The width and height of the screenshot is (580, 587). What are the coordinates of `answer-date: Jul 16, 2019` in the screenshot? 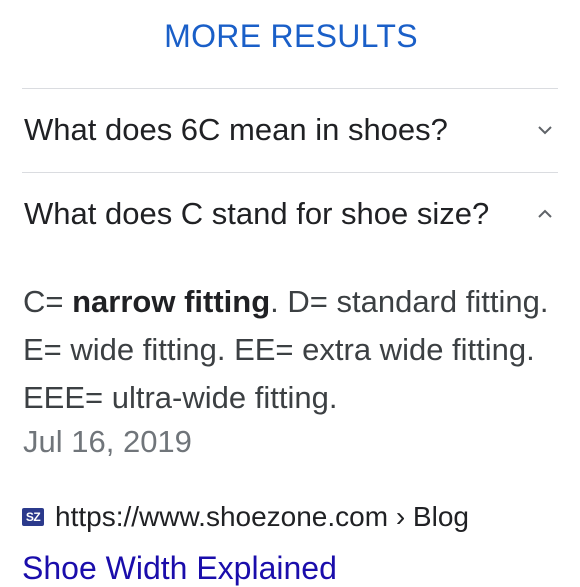 It's located at (107, 441).